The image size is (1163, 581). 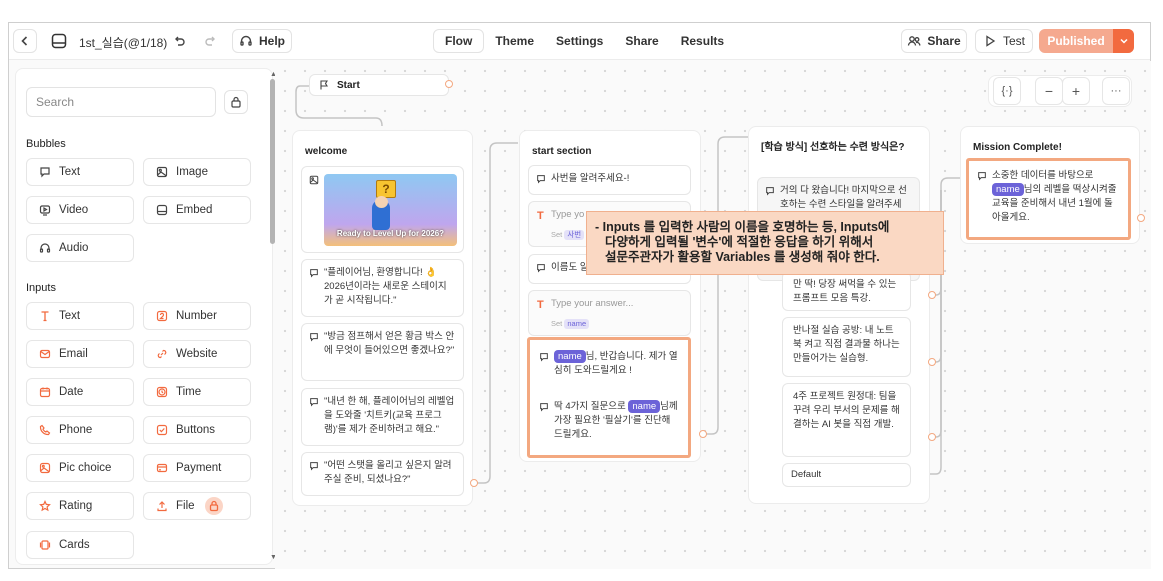 I want to click on star-icon, so click(x=45, y=506).